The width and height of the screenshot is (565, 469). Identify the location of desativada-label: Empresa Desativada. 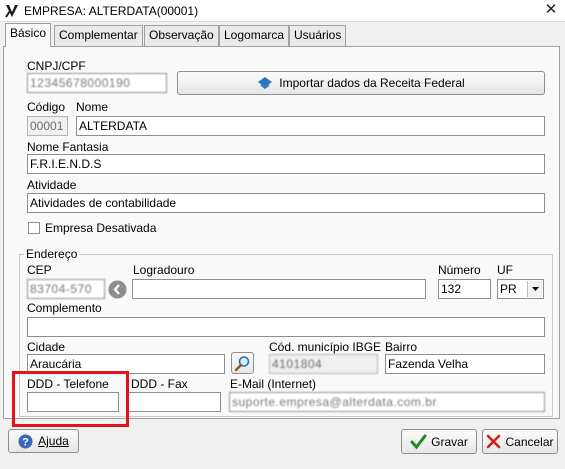
(101, 228).